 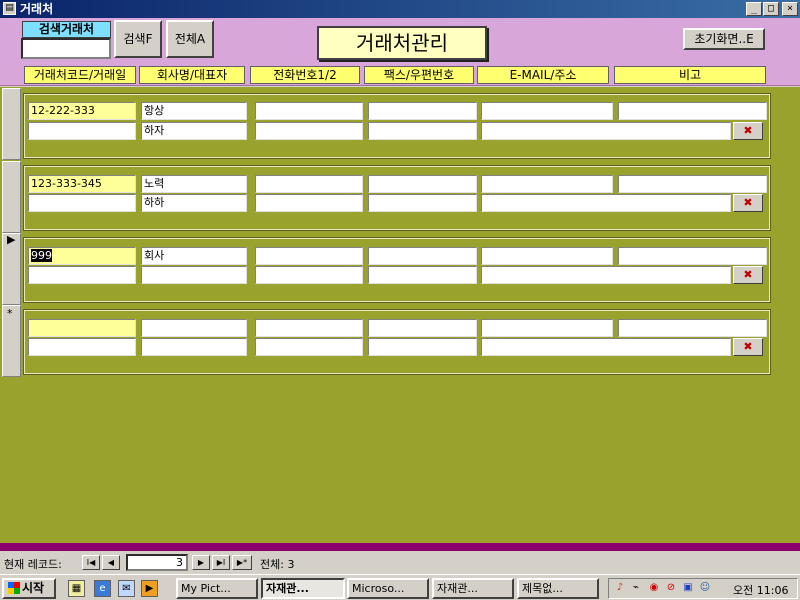 I want to click on ime-icon: ♪, so click(x=620, y=588).